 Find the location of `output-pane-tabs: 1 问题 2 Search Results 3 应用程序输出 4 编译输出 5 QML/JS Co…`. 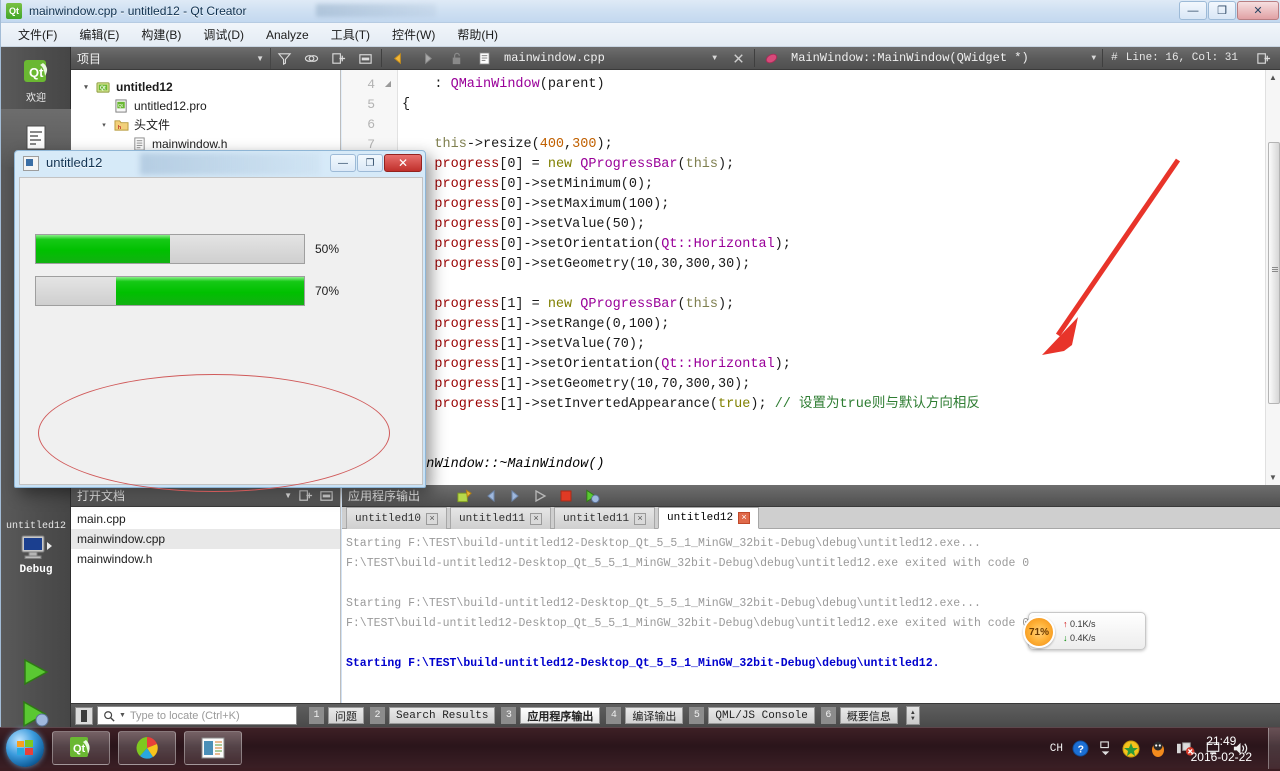

output-pane-tabs: 1 问题 2 Search Results 3 应用程序输出 4 编译输出 5 QML/JS Co… is located at coordinates (603, 716).